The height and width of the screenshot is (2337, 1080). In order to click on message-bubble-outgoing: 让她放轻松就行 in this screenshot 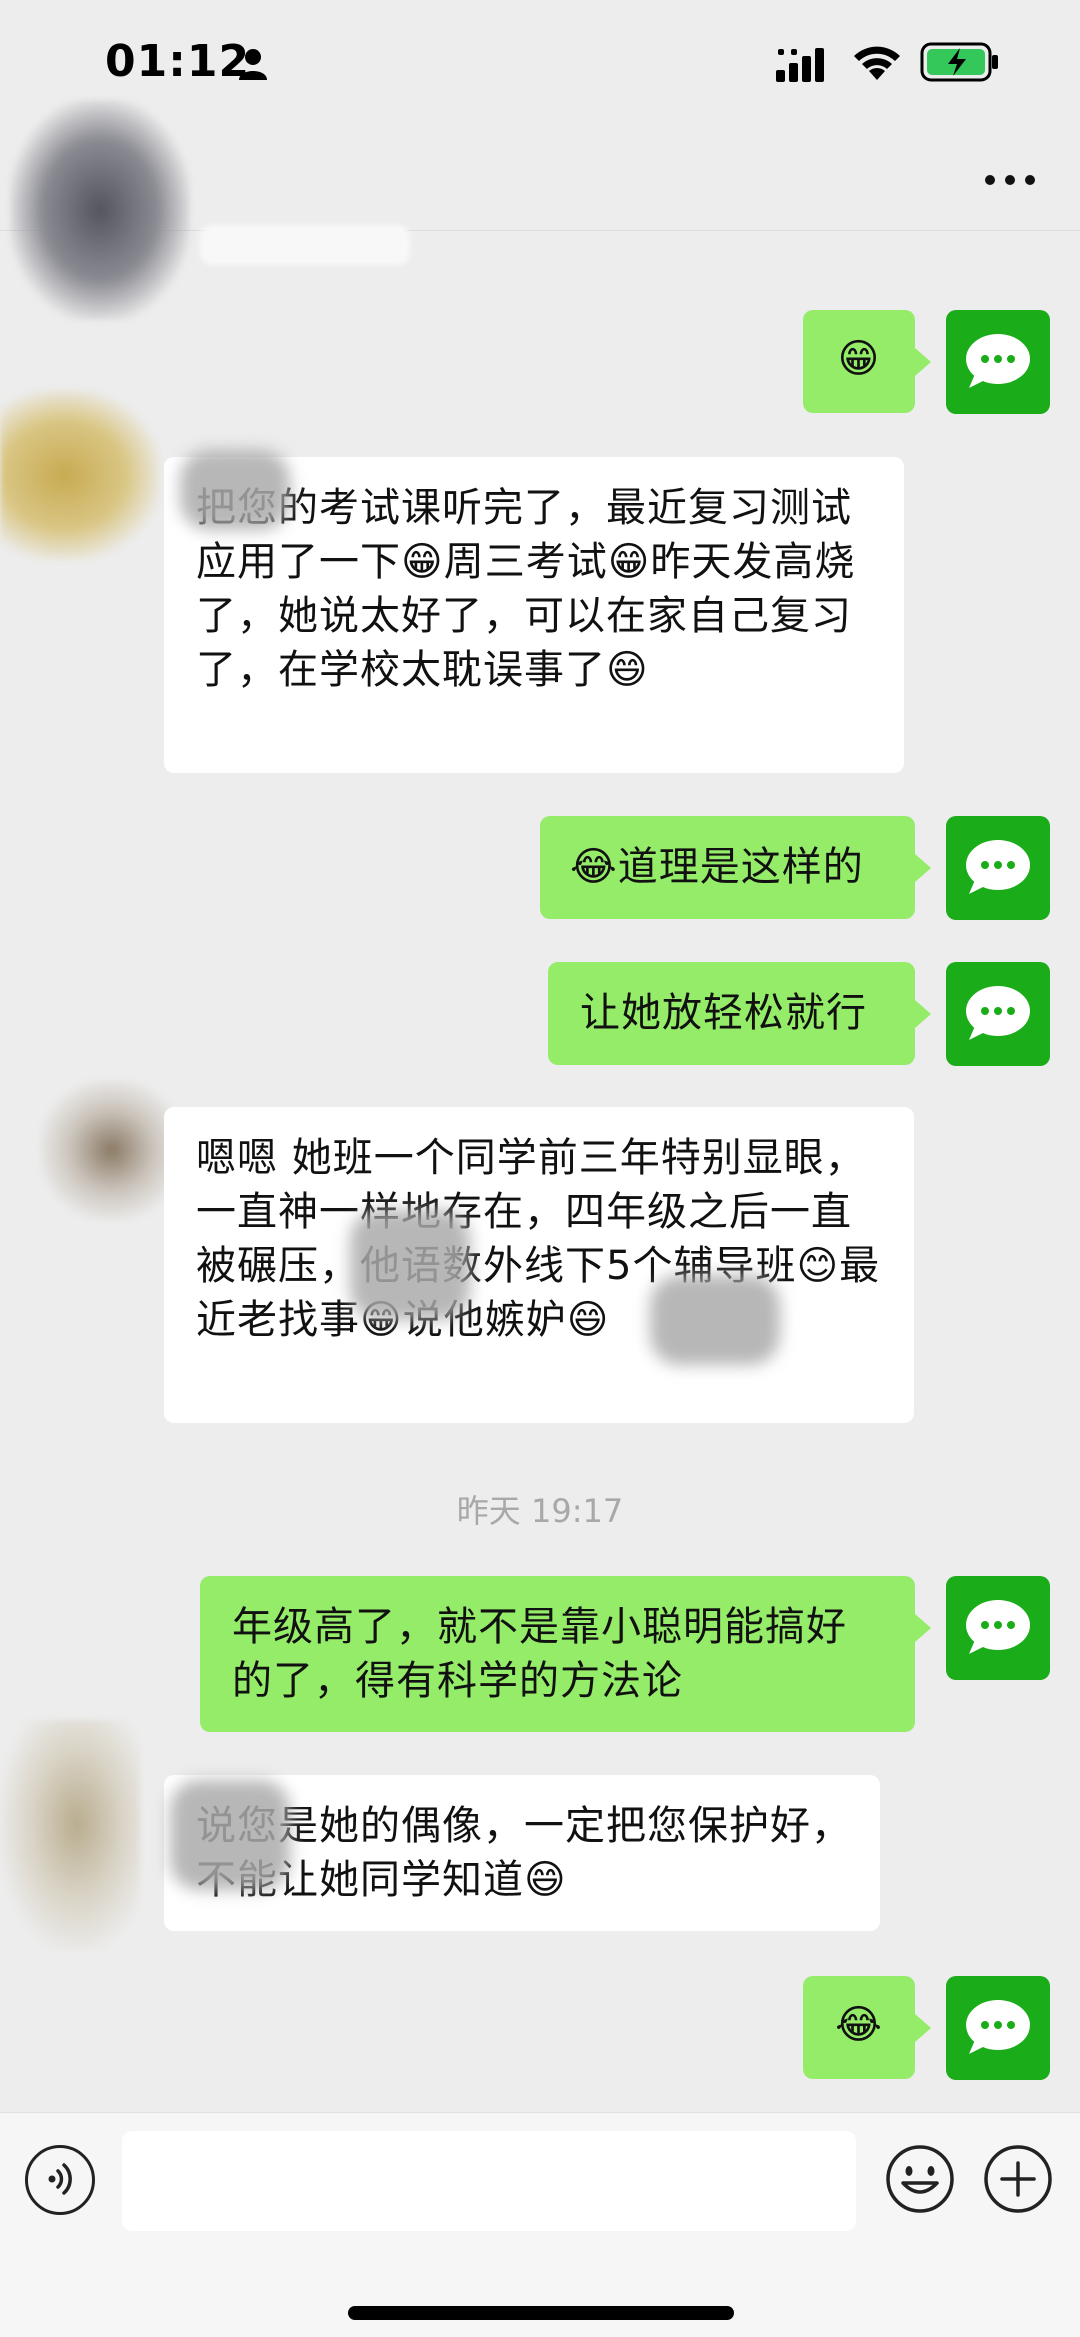, I will do `click(739, 1013)`.